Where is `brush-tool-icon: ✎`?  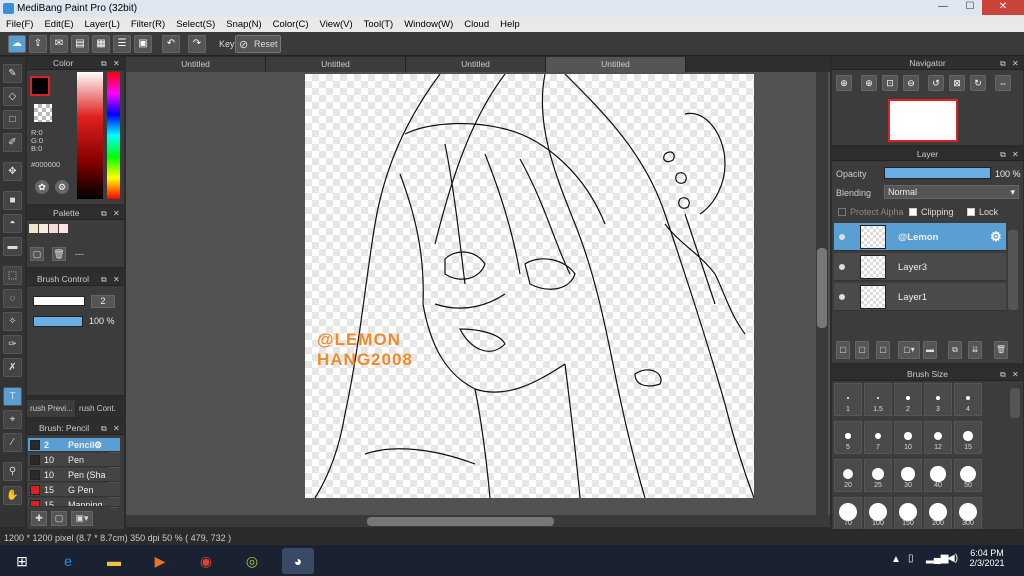 brush-tool-icon: ✎ is located at coordinates (12, 73).